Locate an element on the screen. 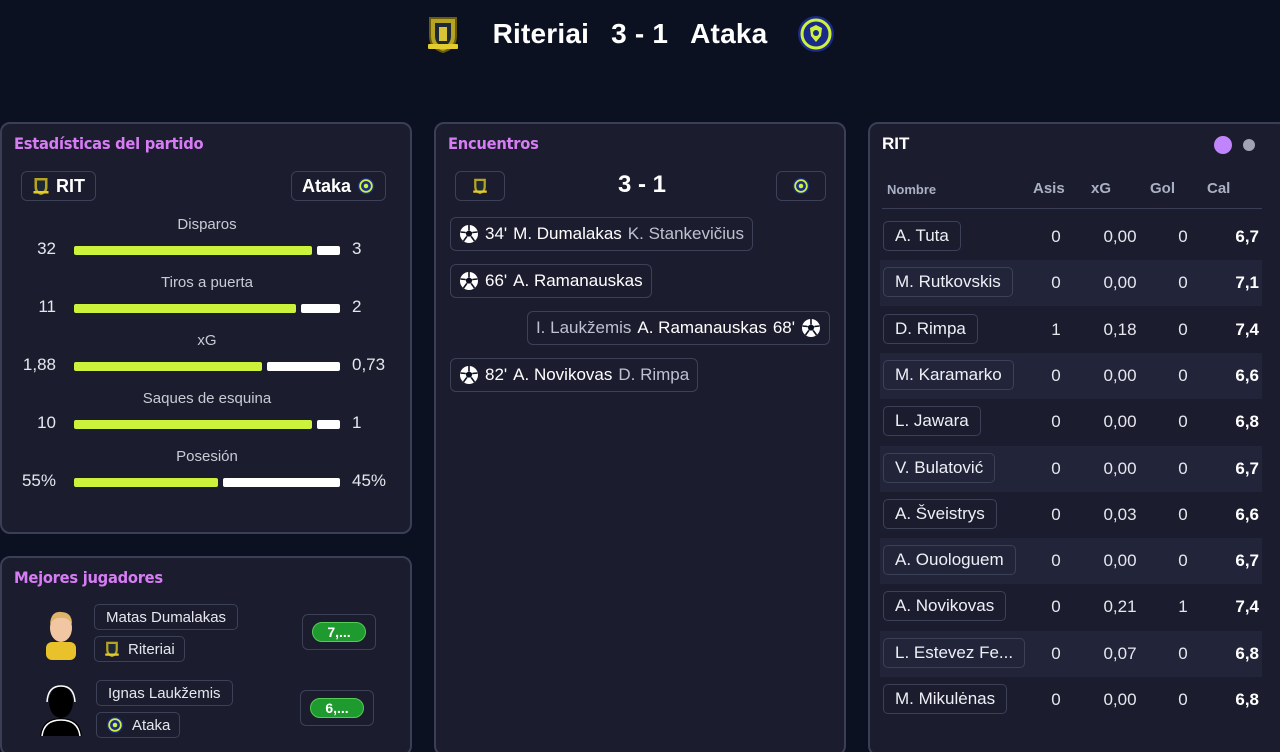 The image size is (1280, 752). match-score: 3 - 1 is located at coordinates (640, 33).